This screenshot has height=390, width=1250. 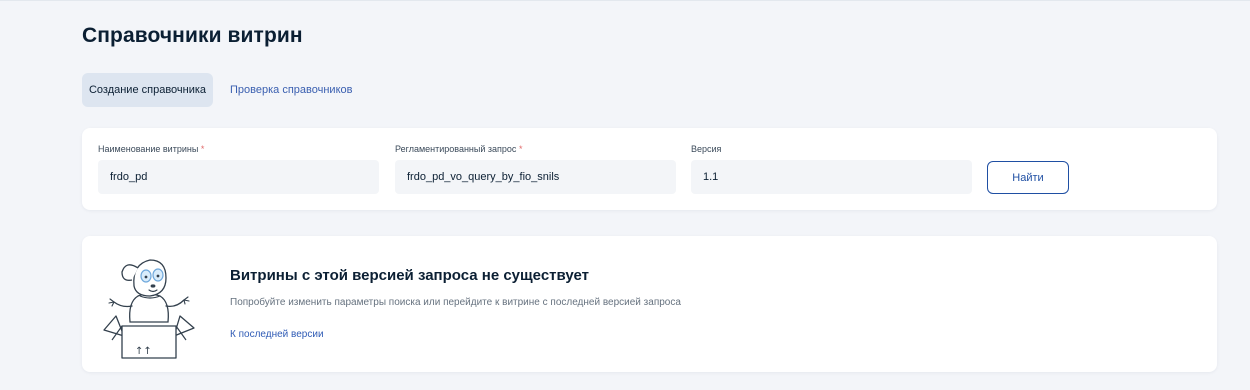 I want to click on dog-in-box-icon: ↑↑, so click(x=149, y=309).